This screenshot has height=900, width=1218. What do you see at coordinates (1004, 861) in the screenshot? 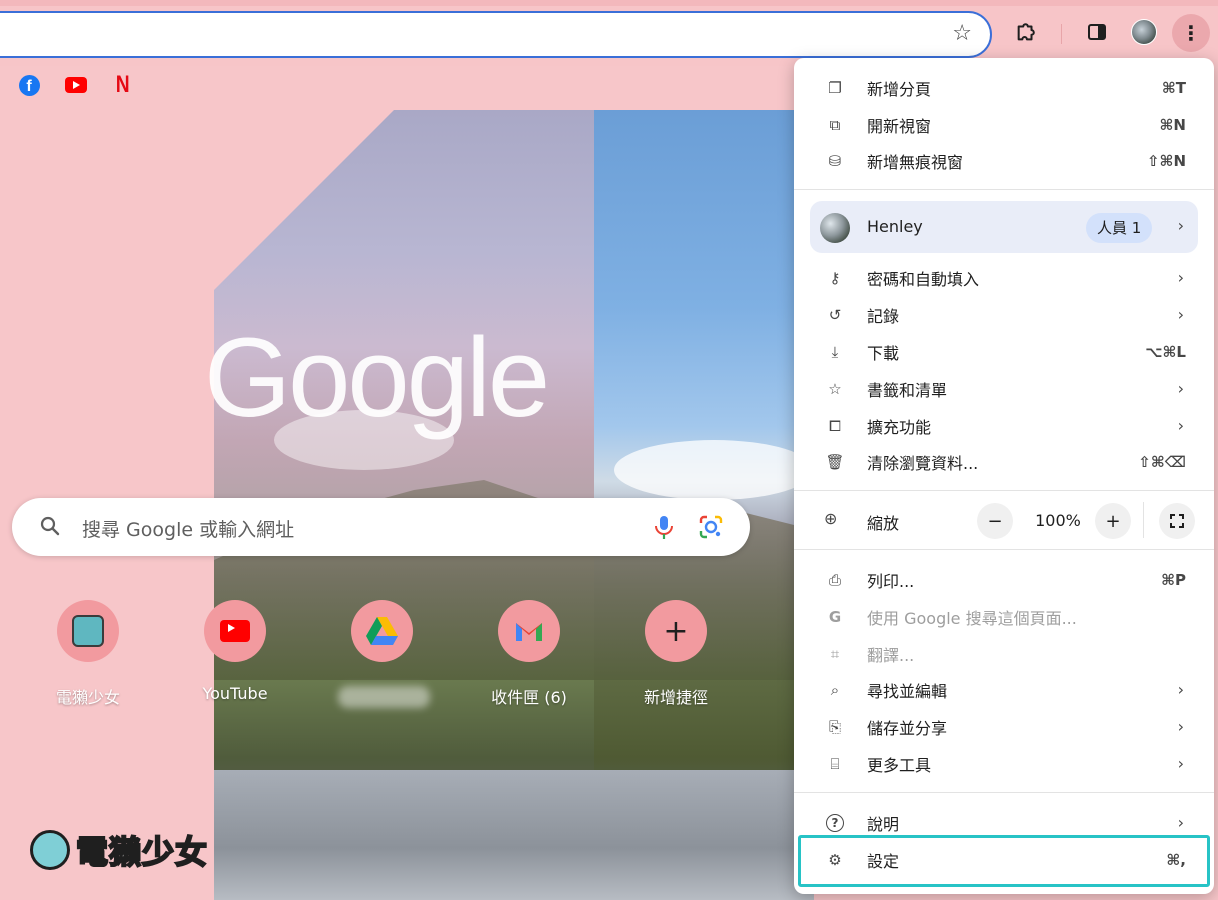
I see `settings-highlight-box` at bounding box center [1004, 861].